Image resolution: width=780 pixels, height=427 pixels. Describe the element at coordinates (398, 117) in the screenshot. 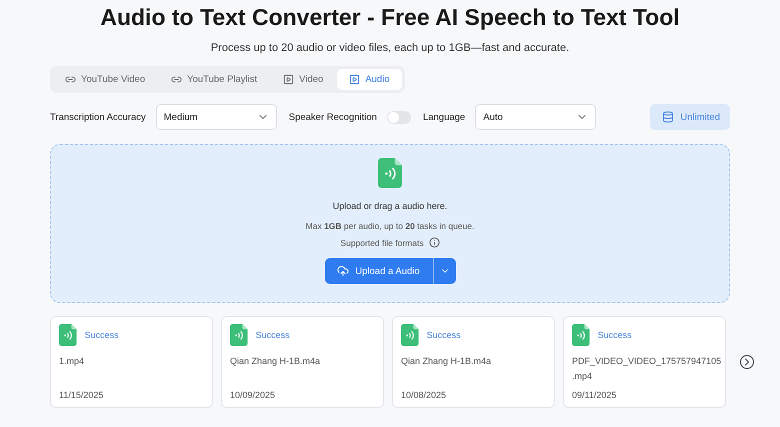

I see `speaker-toggle` at that location.